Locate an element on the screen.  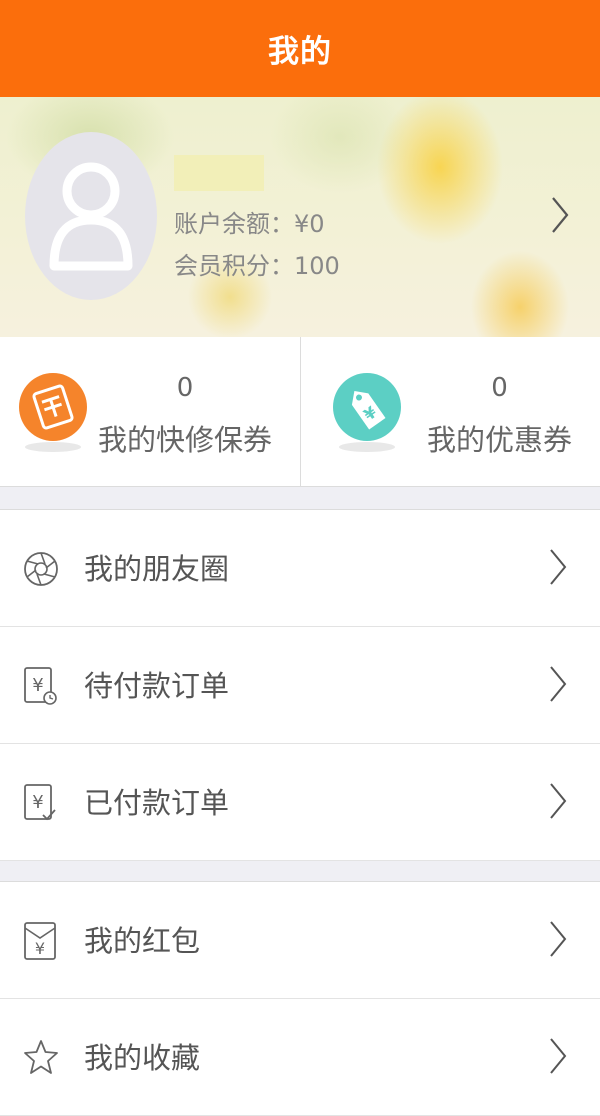
discount-coupon-label: 我的优惠券 is located at coordinates (500, 438).